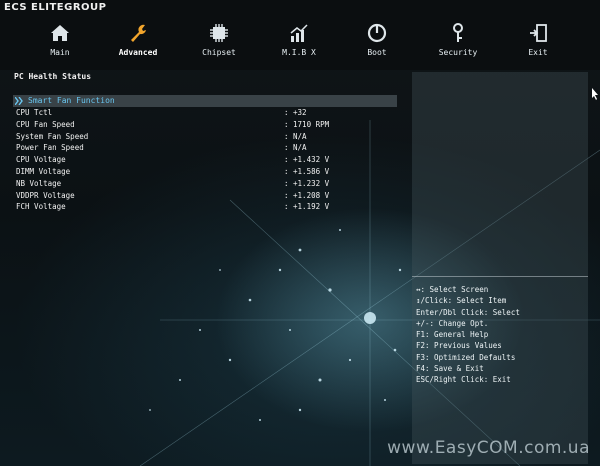 The image size is (600, 466). Describe the element at coordinates (463, 380) in the screenshot. I see `help-line: ESC/Right Click: Exit` at that location.